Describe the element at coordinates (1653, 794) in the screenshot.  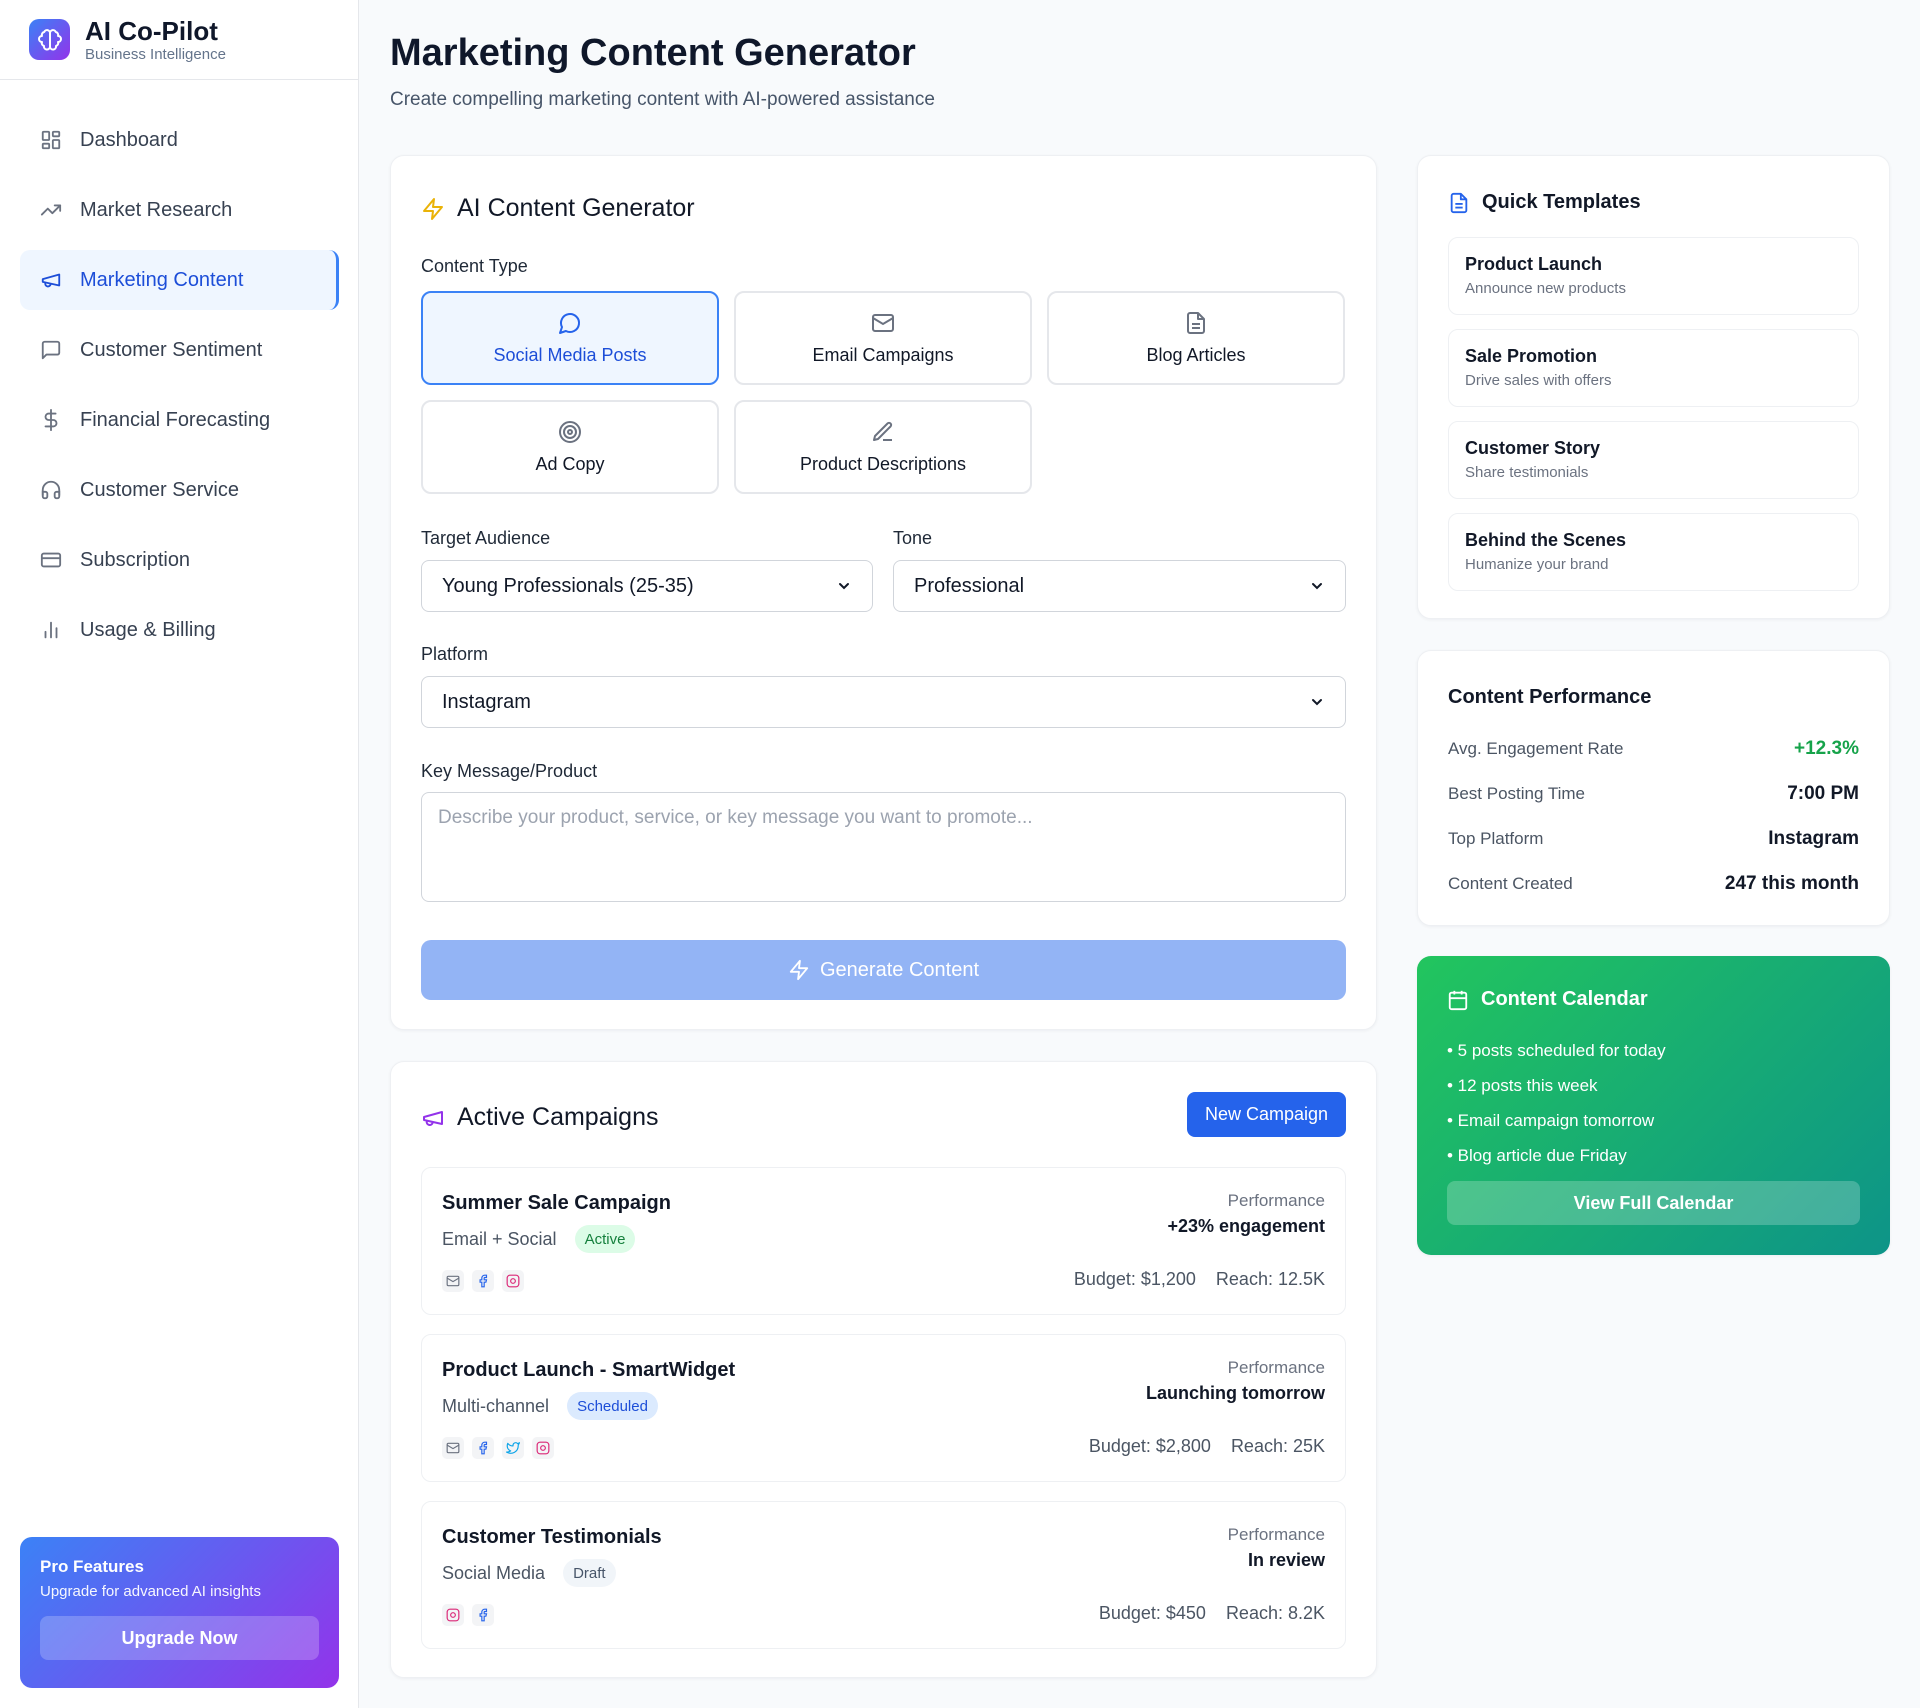
I see `performance-row: Best Posting Time 7:00 PM` at that location.